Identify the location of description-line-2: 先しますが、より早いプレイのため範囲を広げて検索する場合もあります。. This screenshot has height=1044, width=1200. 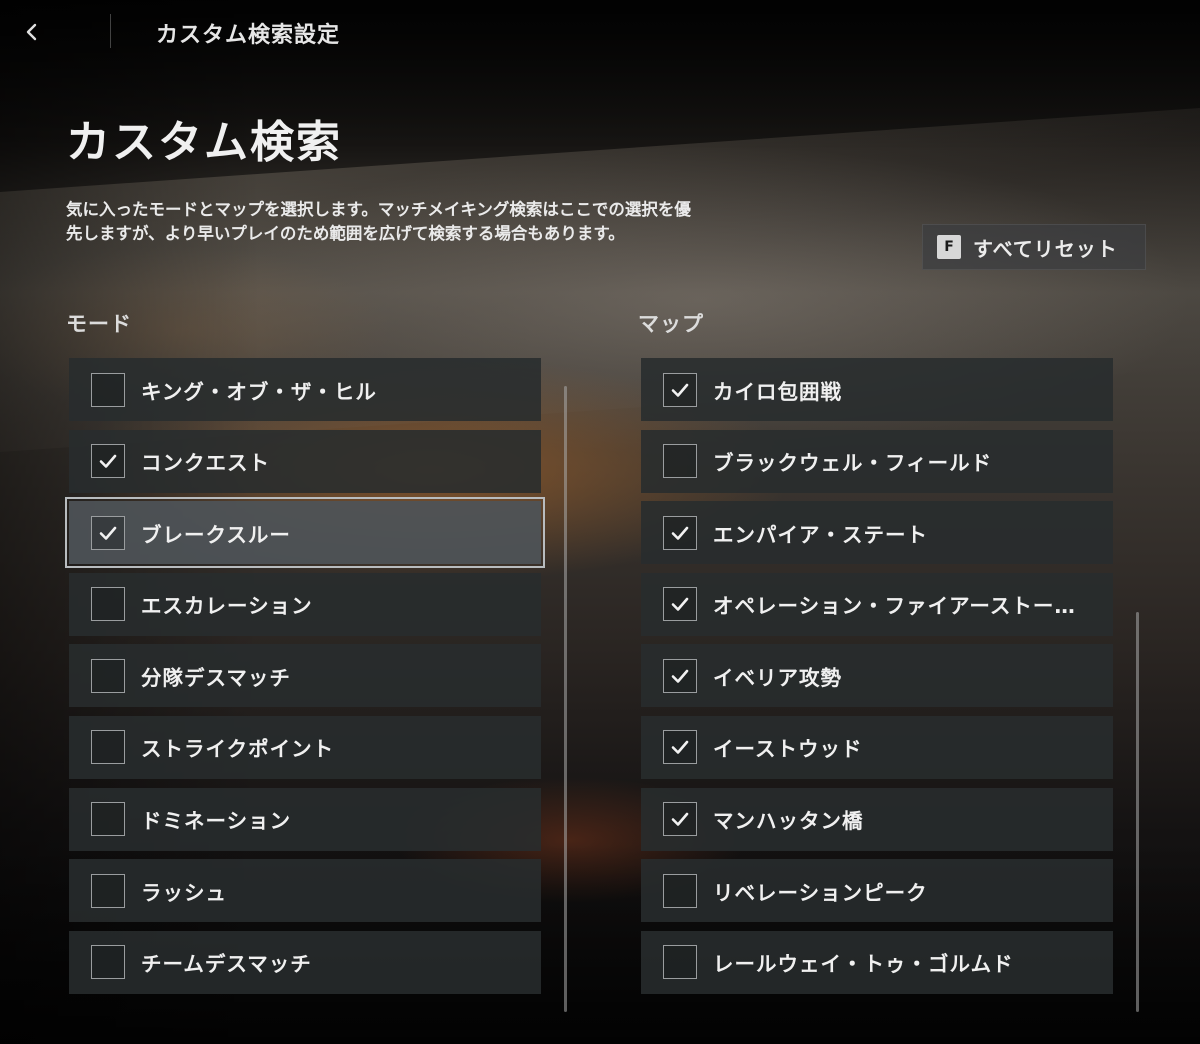
(345, 233).